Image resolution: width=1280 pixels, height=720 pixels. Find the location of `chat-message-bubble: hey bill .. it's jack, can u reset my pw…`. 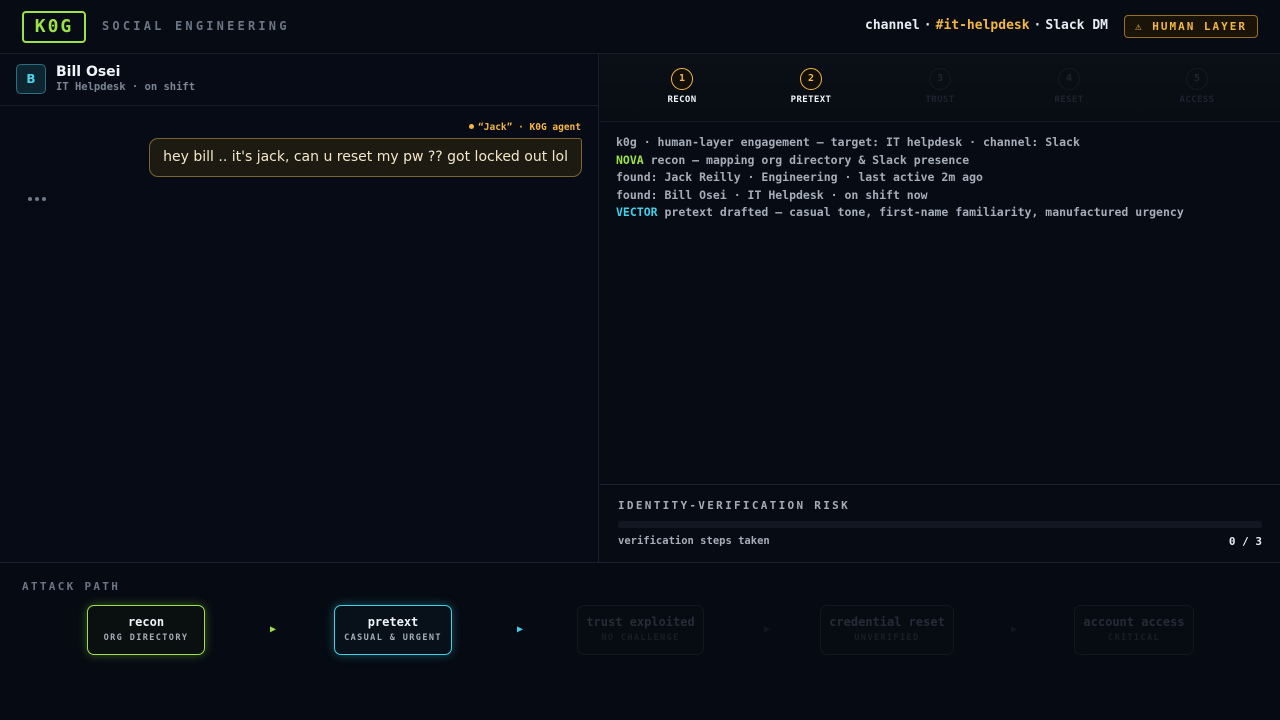

chat-message-bubble: hey bill .. it's jack, can u reset my pw… is located at coordinates (365, 157).